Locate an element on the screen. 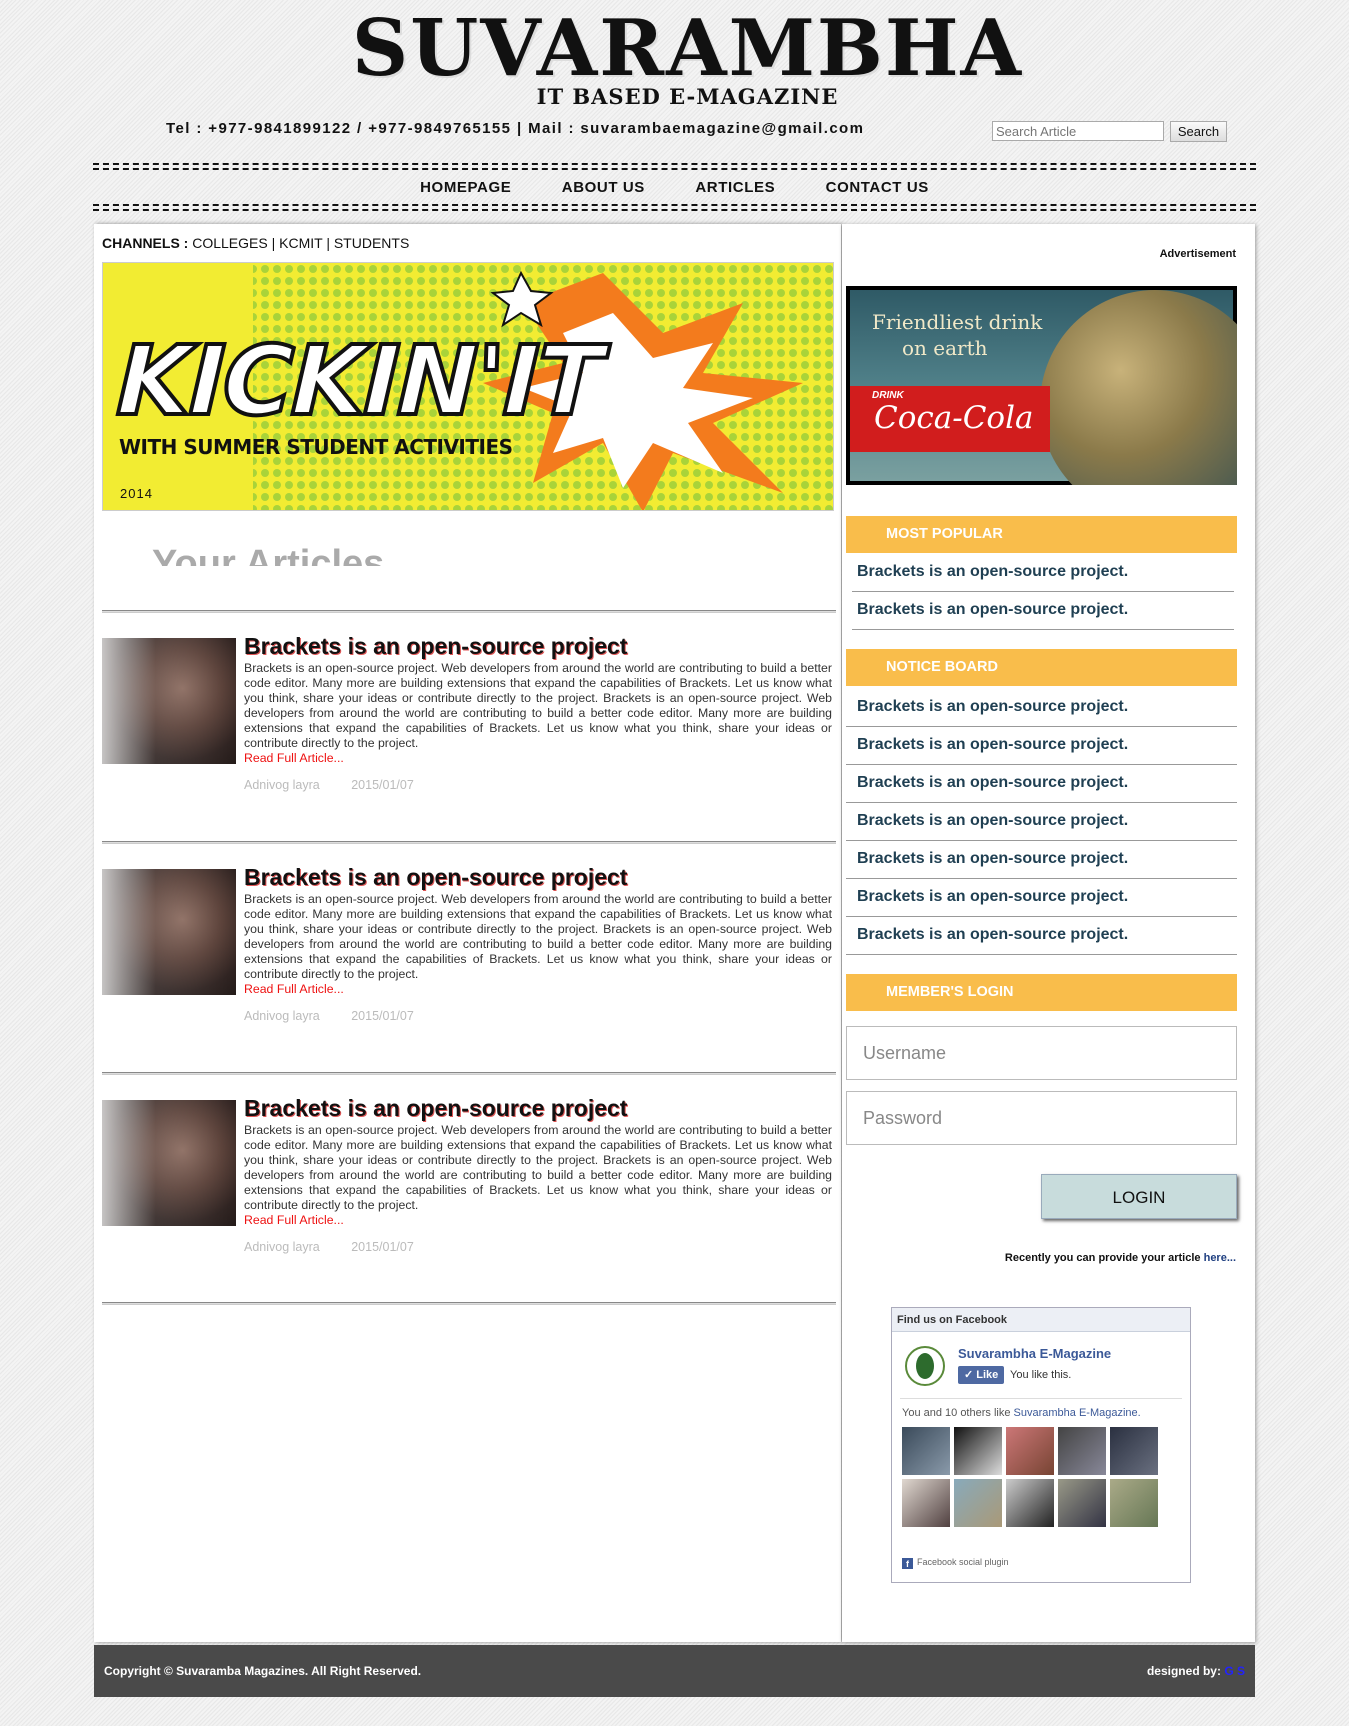 This screenshot has height=1726, width=1349. most-popular-header: MOST POPULAR is located at coordinates (1041, 534).